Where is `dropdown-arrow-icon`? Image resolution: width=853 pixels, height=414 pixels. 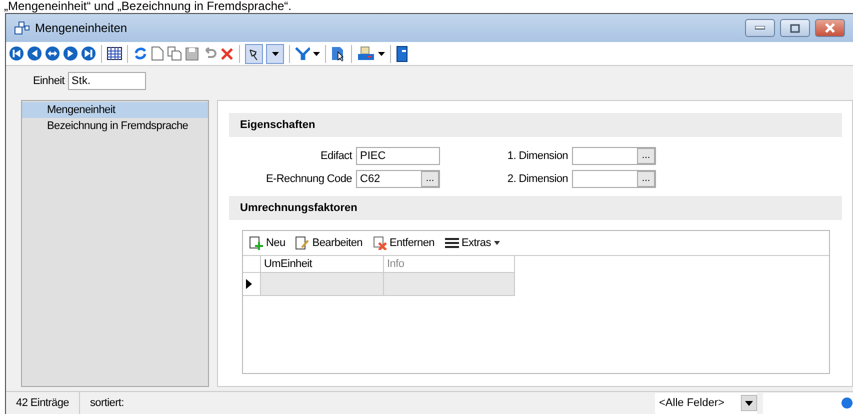
dropdown-arrow-icon is located at coordinates (749, 403).